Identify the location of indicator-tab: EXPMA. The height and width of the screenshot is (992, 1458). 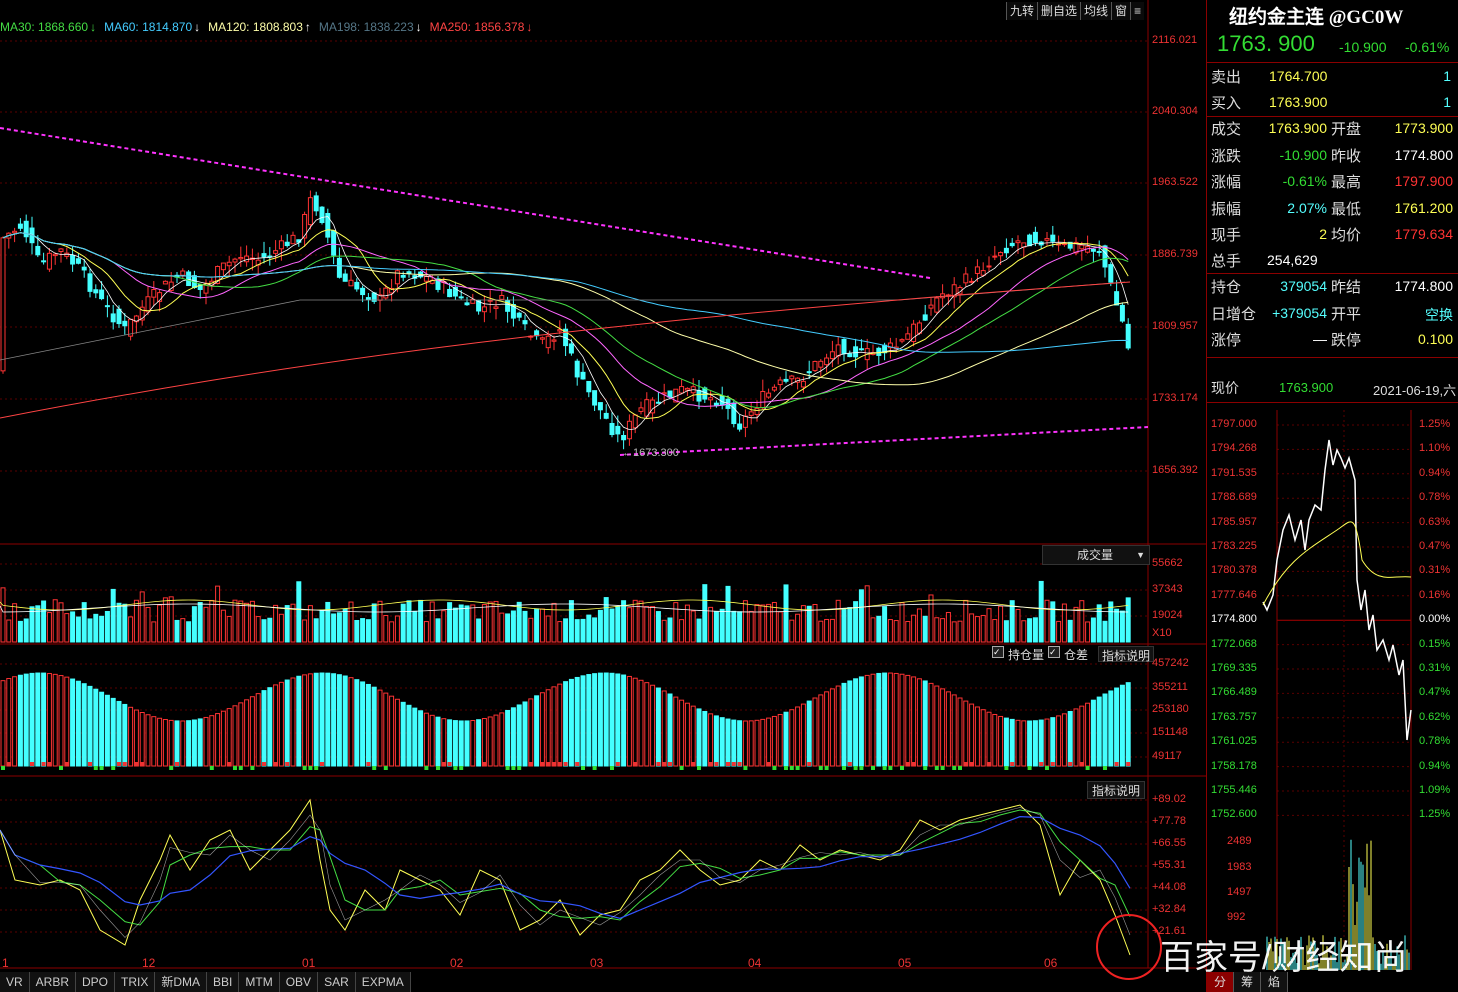
(383, 982).